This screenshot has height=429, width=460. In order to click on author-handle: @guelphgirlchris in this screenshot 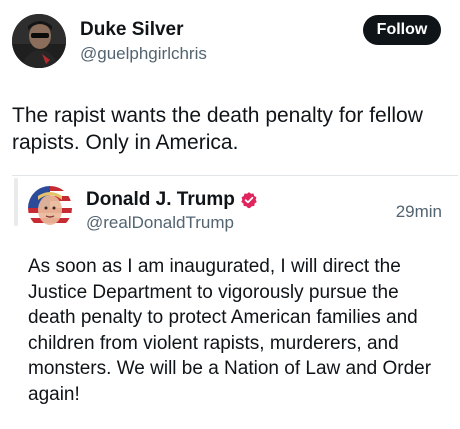, I will do `click(143, 54)`.